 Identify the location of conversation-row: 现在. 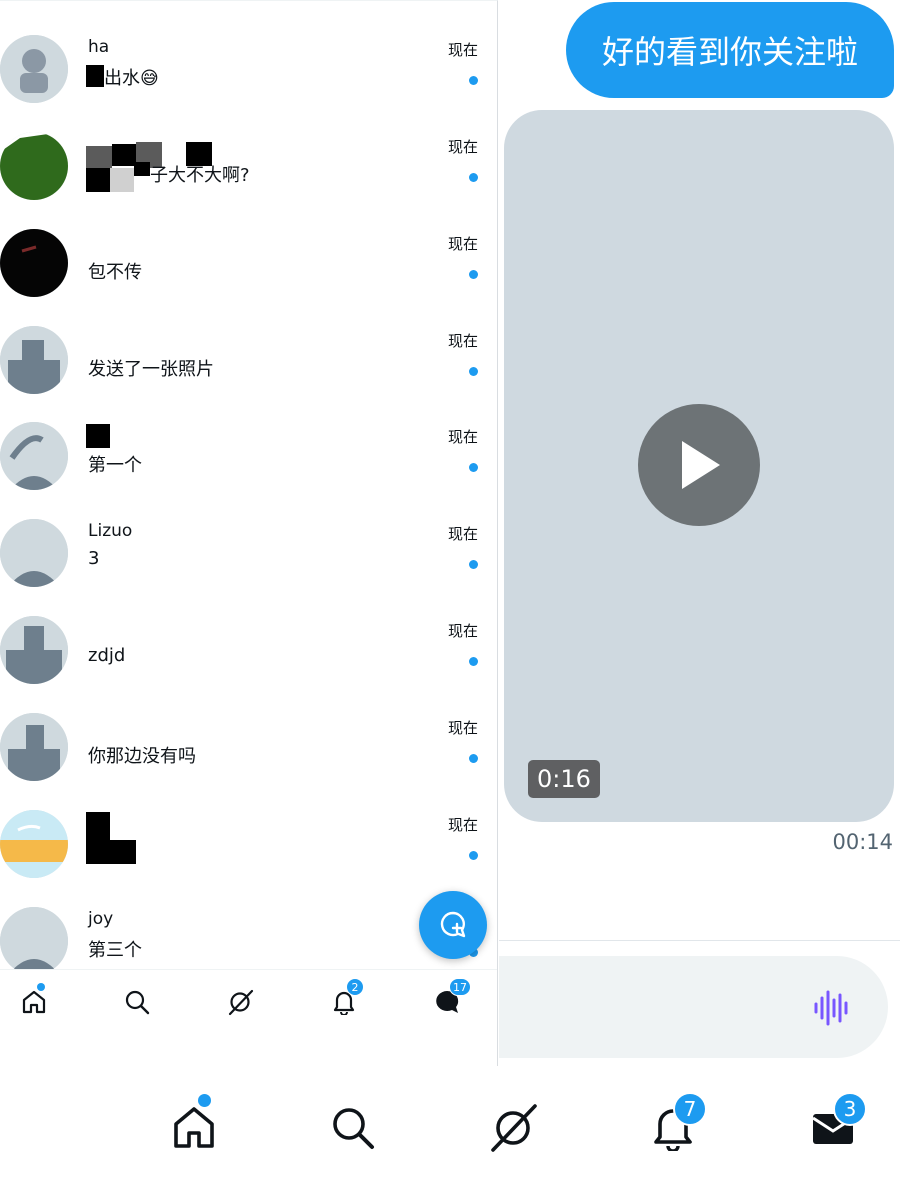
(248, 858).